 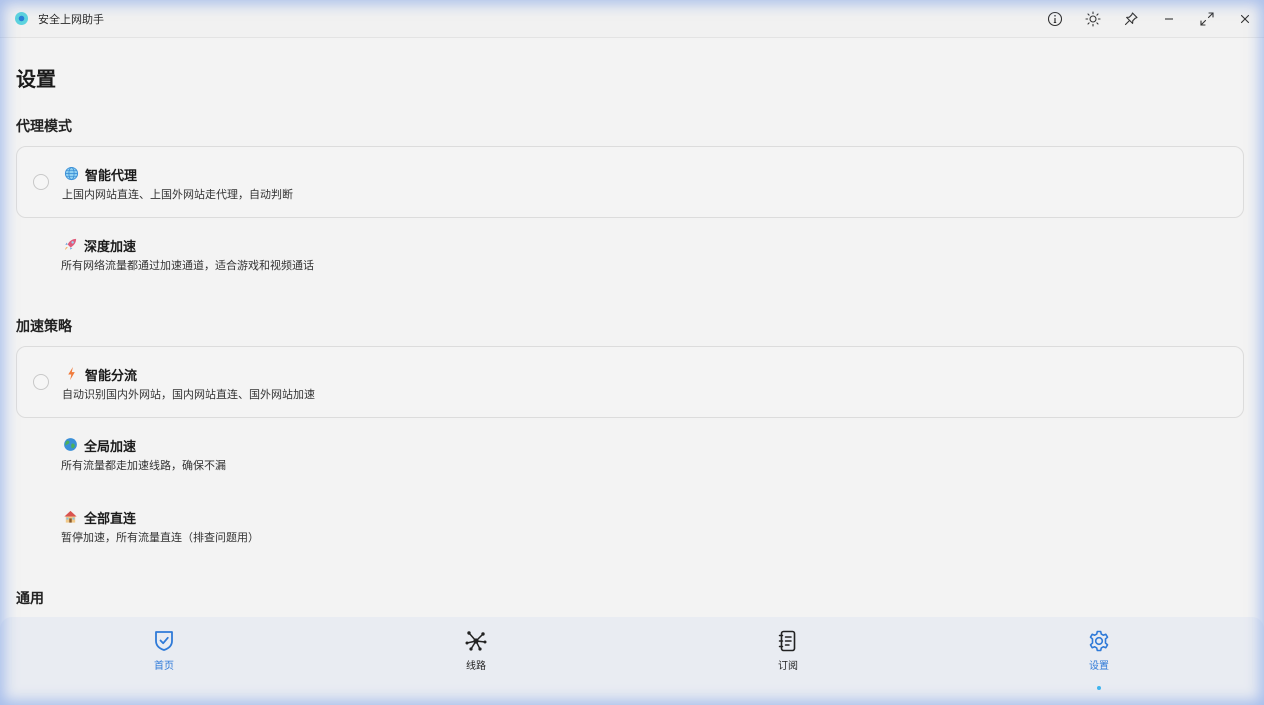 I want to click on section-title-strategy: 加速策略, so click(x=44, y=327).